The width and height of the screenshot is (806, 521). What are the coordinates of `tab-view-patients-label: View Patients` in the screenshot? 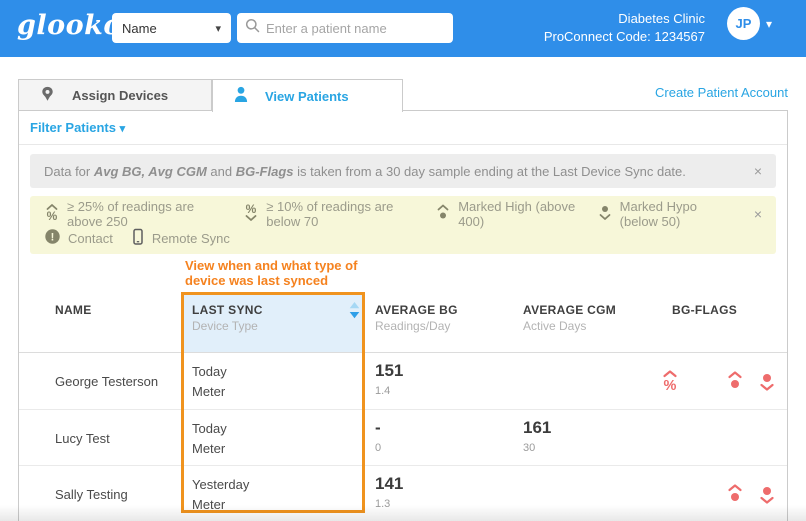 It's located at (307, 96).